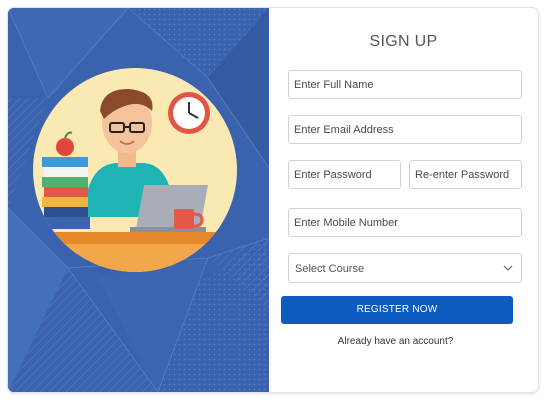 This screenshot has height=404, width=553. What do you see at coordinates (66, 193) in the screenshot?
I see `book-stack-icon` at bounding box center [66, 193].